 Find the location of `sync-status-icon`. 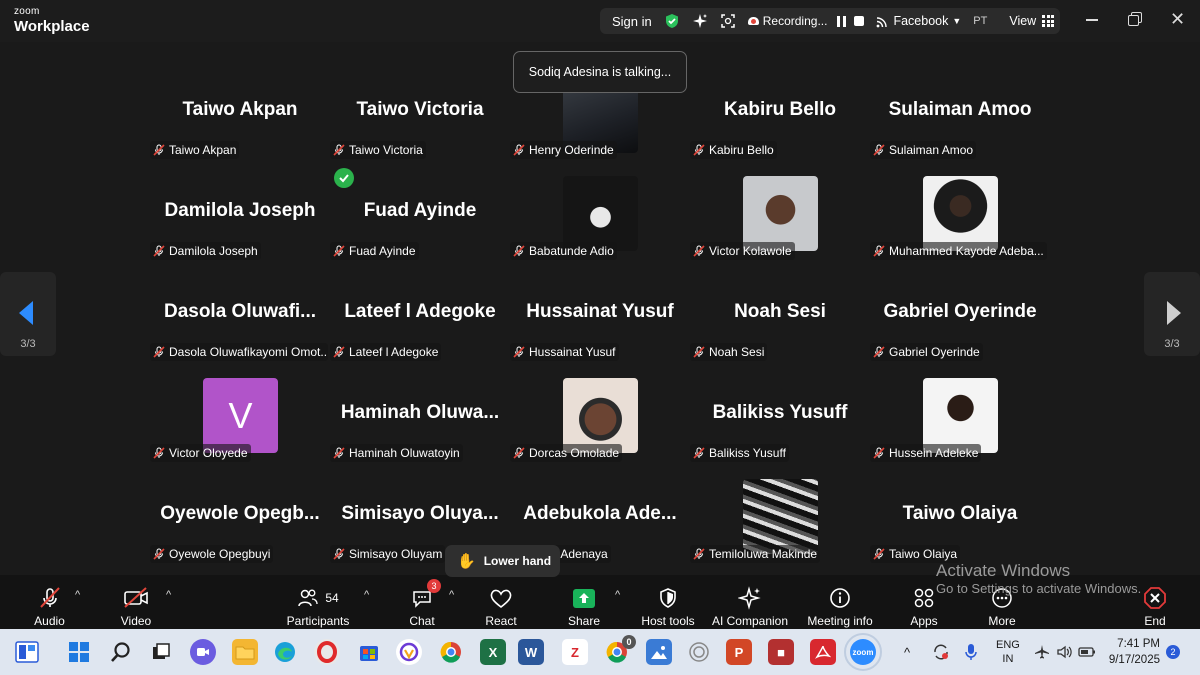

sync-status-icon is located at coordinates (941, 652).